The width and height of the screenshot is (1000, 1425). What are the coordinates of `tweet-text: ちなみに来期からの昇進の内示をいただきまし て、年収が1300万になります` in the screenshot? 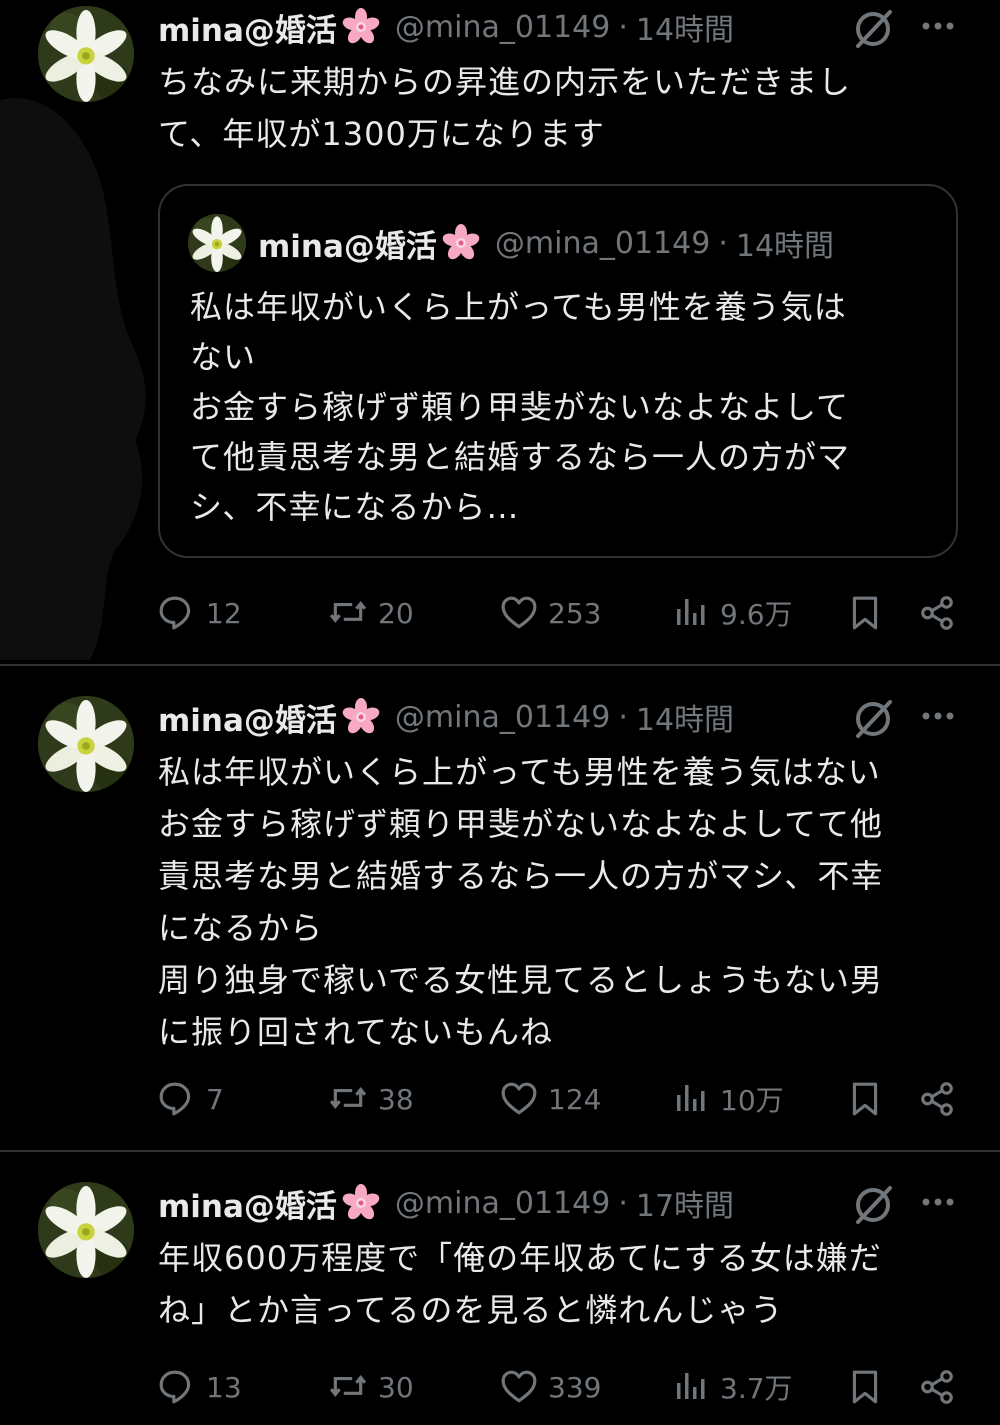 It's located at (505, 108).